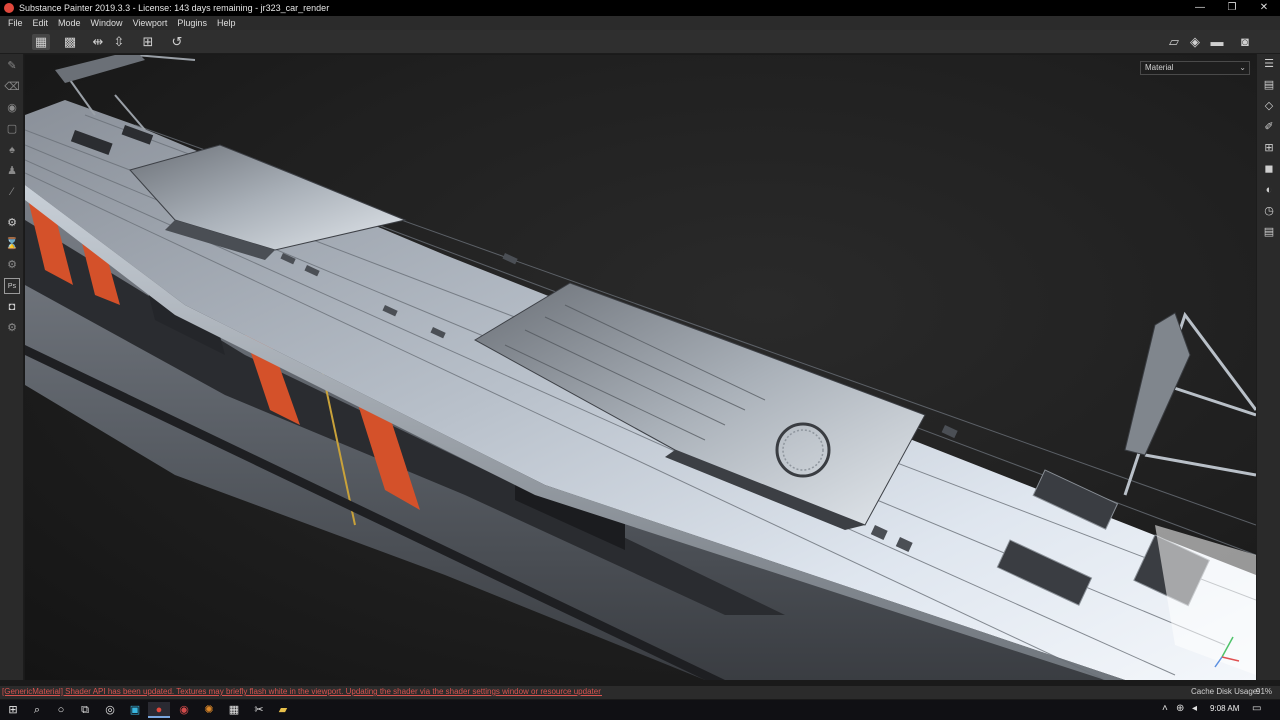 The height and width of the screenshot is (720, 1280). I want to click on menu-window: Window, so click(107, 23).